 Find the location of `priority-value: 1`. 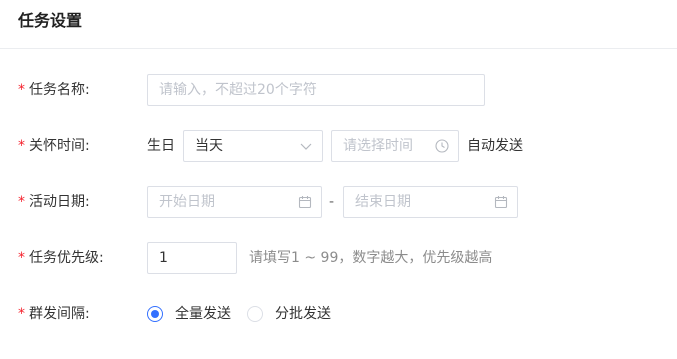

priority-value: 1 is located at coordinates (163, 258).